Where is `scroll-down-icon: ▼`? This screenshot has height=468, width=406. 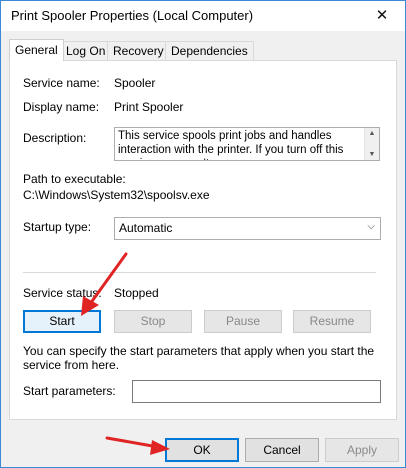
scroll-down-icon: ▼ is located at coordinates (372, 154).